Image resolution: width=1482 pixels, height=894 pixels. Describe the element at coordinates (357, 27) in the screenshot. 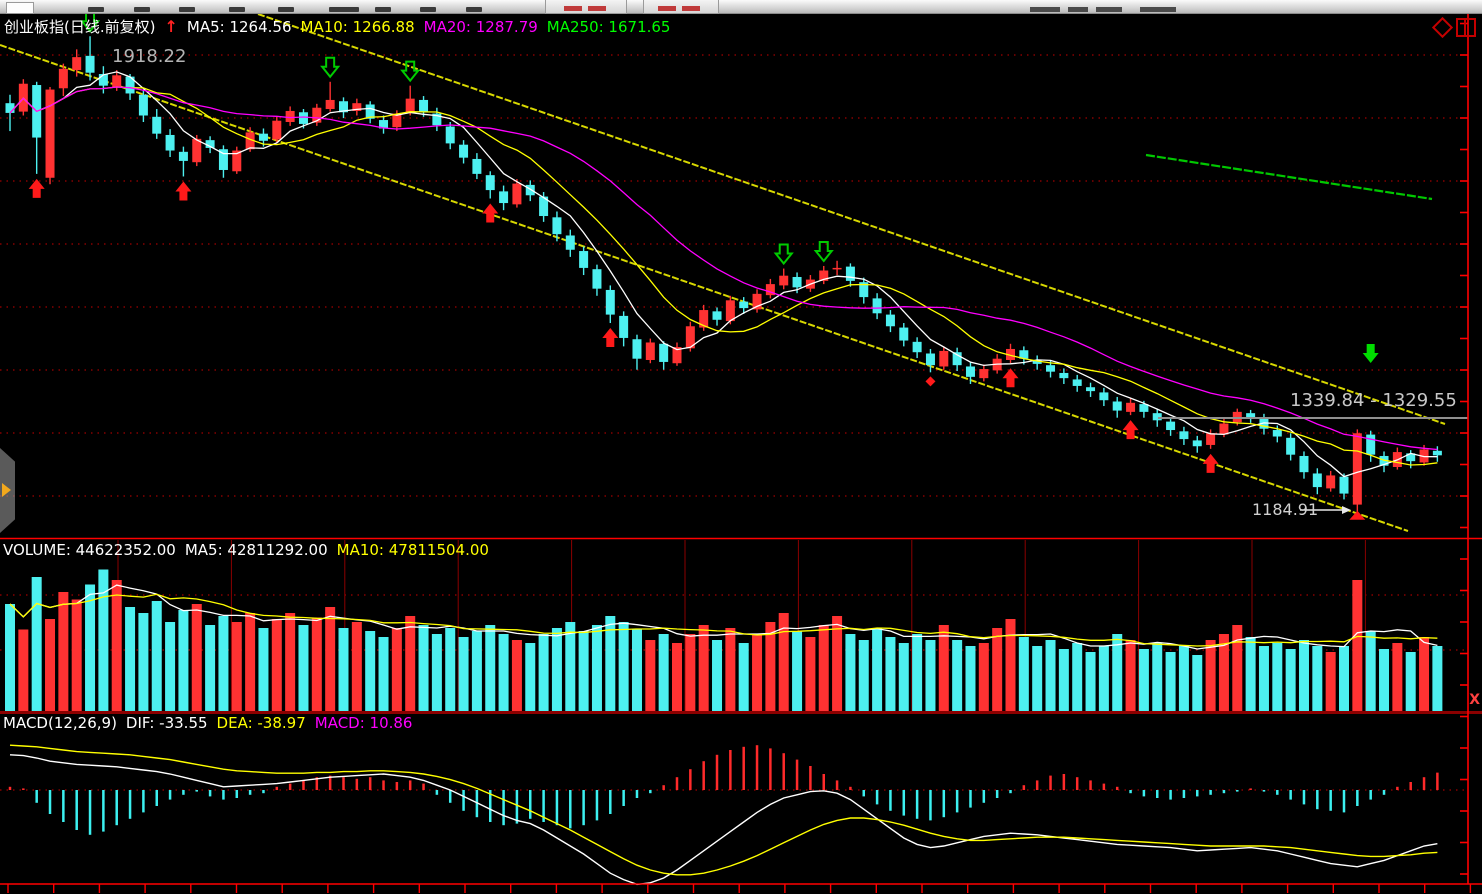

I see `ma10-value-label: MA10: 1266.88` at that location.